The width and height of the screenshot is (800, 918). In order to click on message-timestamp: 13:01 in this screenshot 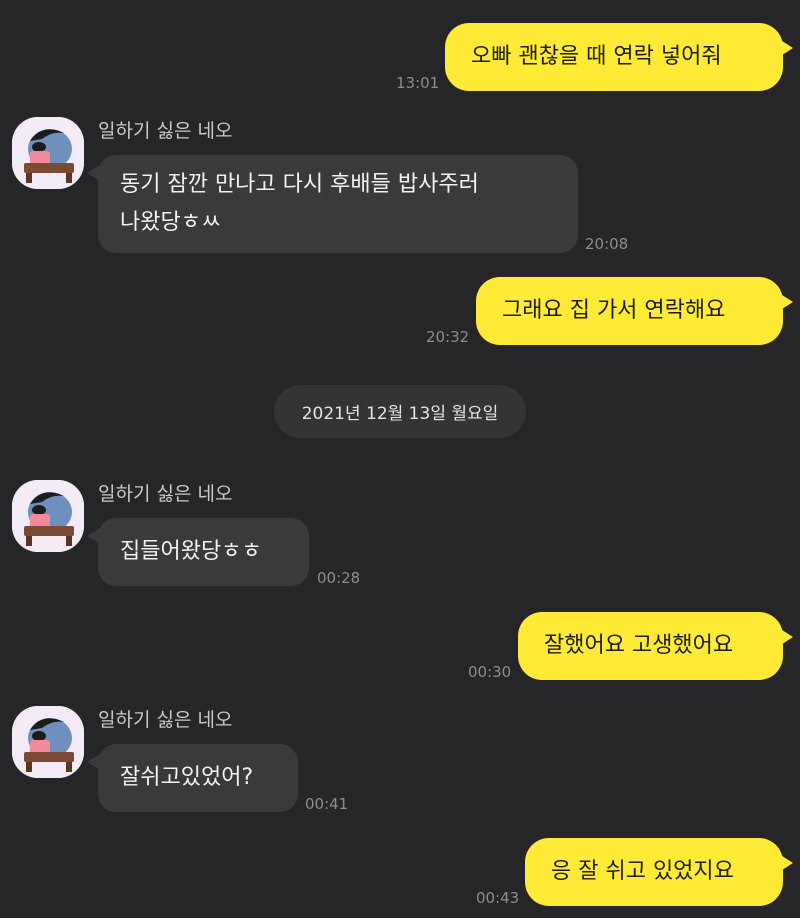, I will do `click(418, 83)`.